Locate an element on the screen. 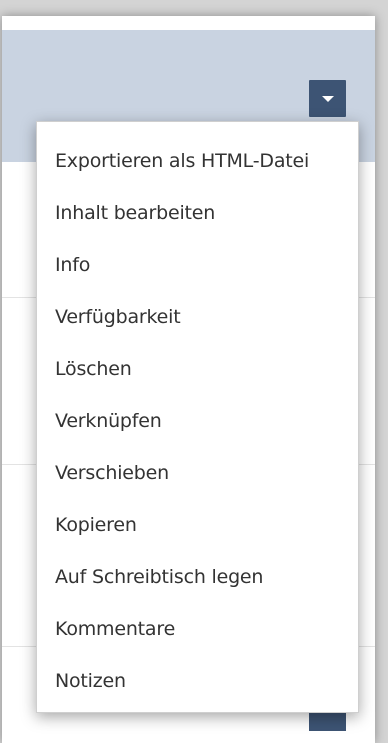 Image resolution: width=388 pixels, height=743 pixels. menu-item-availability: Verfügbarkeit is located at coordinates (197, 317).